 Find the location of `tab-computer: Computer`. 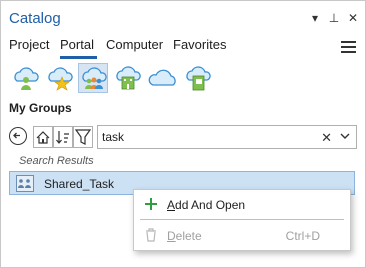

tab-computer: Computer is located at coordinates (134, 44).